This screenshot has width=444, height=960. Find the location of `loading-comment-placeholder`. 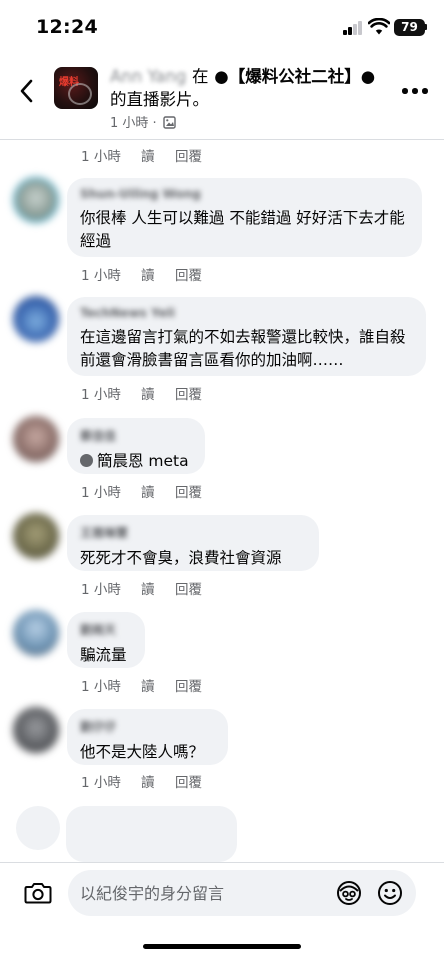

loading-comment-placeholder is located at coordinates (151, 834).